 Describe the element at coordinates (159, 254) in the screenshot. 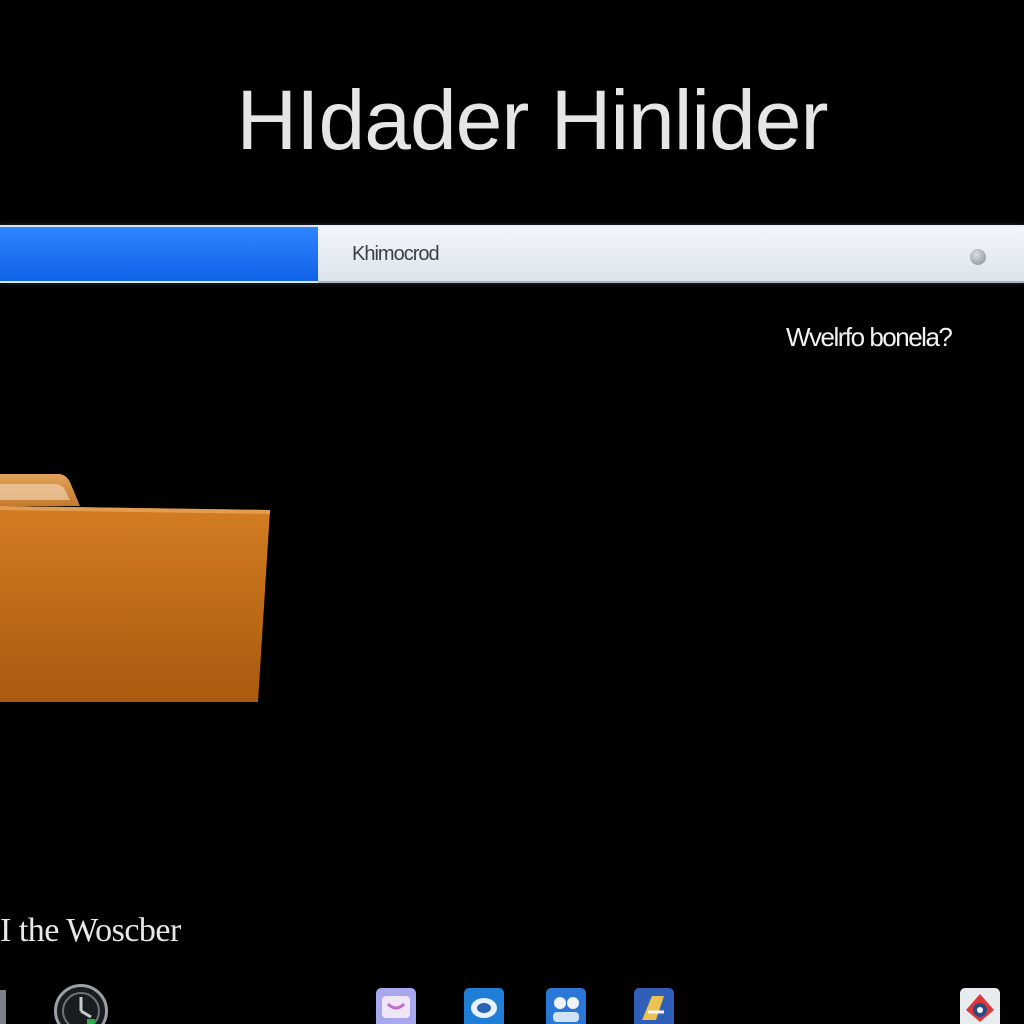

I see `search-progress-fill` at that location.